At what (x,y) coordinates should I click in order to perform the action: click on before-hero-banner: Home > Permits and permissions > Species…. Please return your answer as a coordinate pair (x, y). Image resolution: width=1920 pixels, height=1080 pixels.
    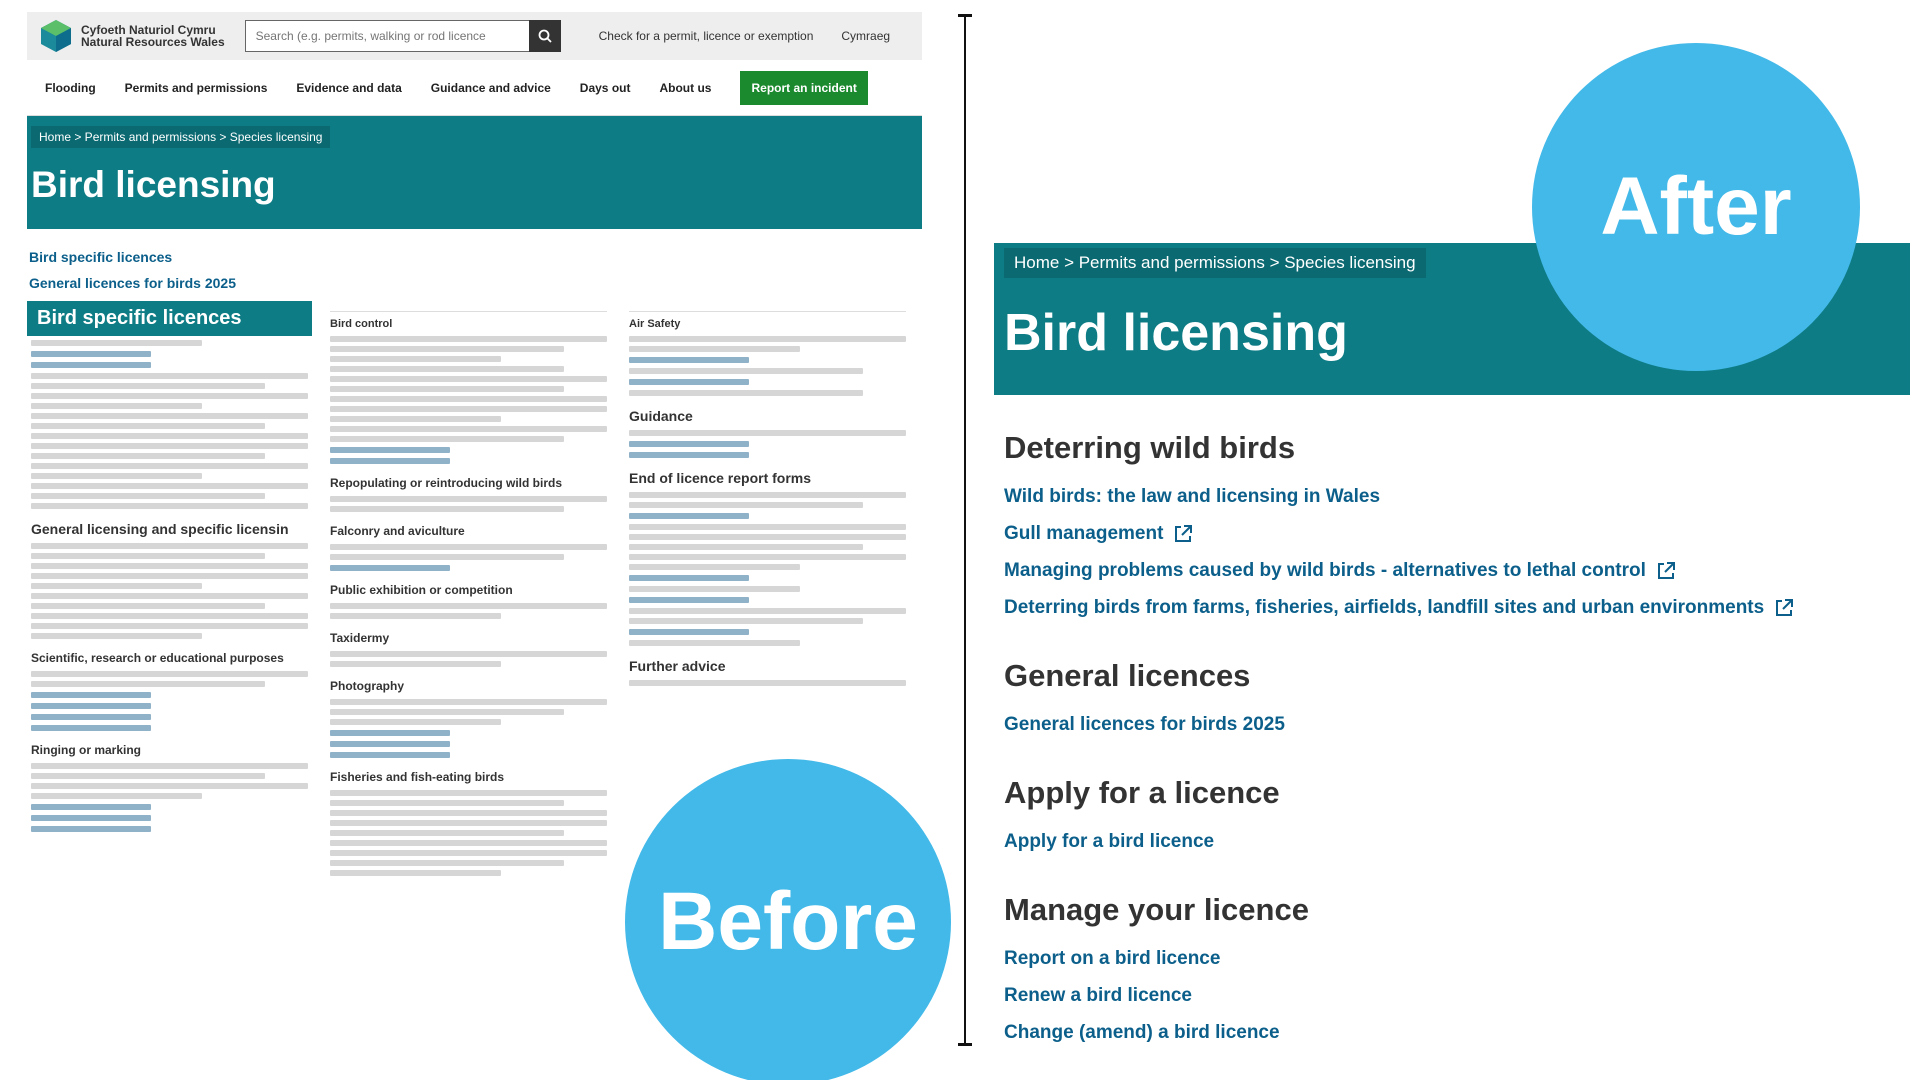
    Looking at the image, I should click on (474, 172).